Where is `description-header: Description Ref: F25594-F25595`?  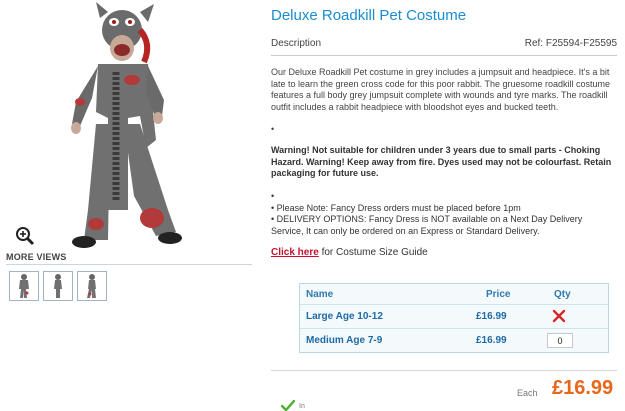
description-header: Description Ref: F25594-F25595 is located at coordinates (444, 47).